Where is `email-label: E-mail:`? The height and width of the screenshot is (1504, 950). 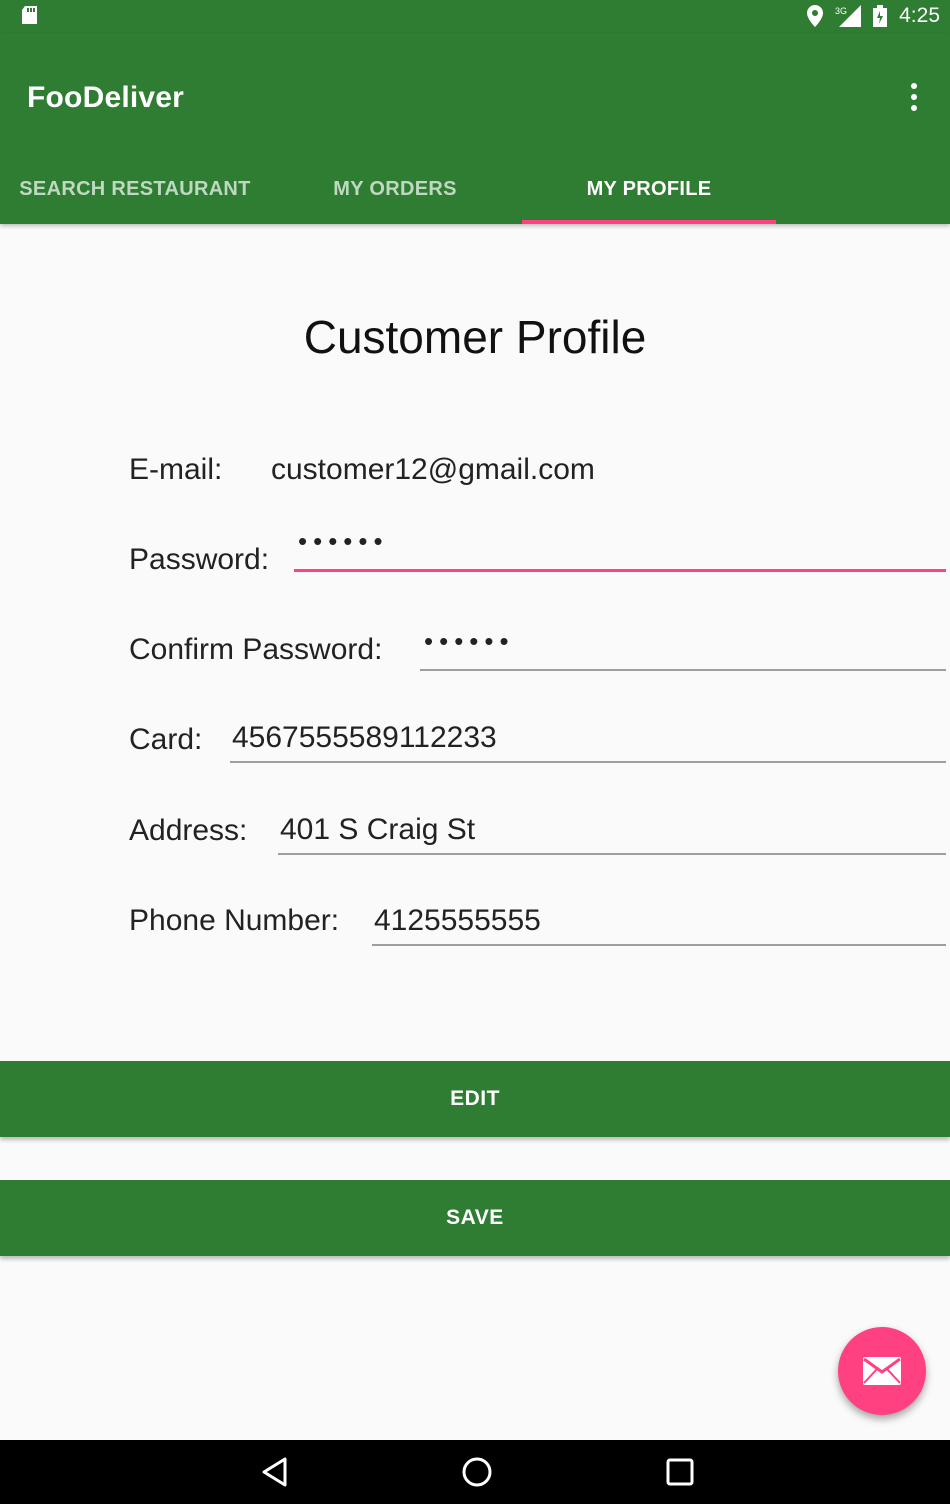
email-label: E-mail: is located at coordinates (176, 469).